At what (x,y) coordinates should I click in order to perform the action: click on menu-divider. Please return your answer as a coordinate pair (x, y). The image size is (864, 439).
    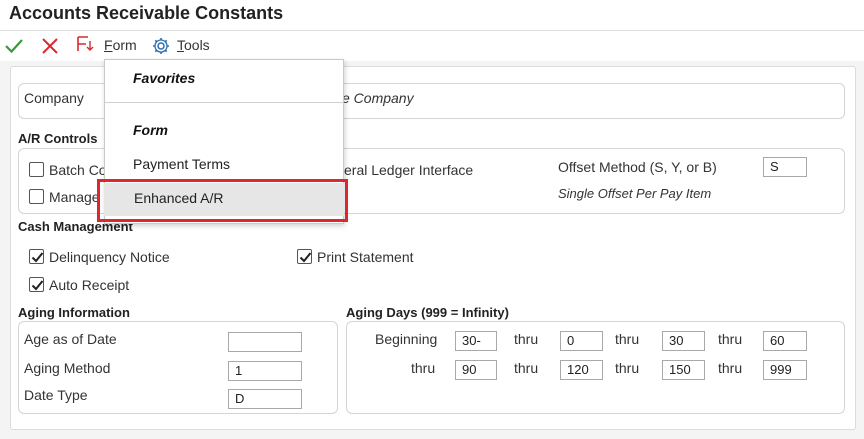
    Looking at the image, I should click on (224, 102).